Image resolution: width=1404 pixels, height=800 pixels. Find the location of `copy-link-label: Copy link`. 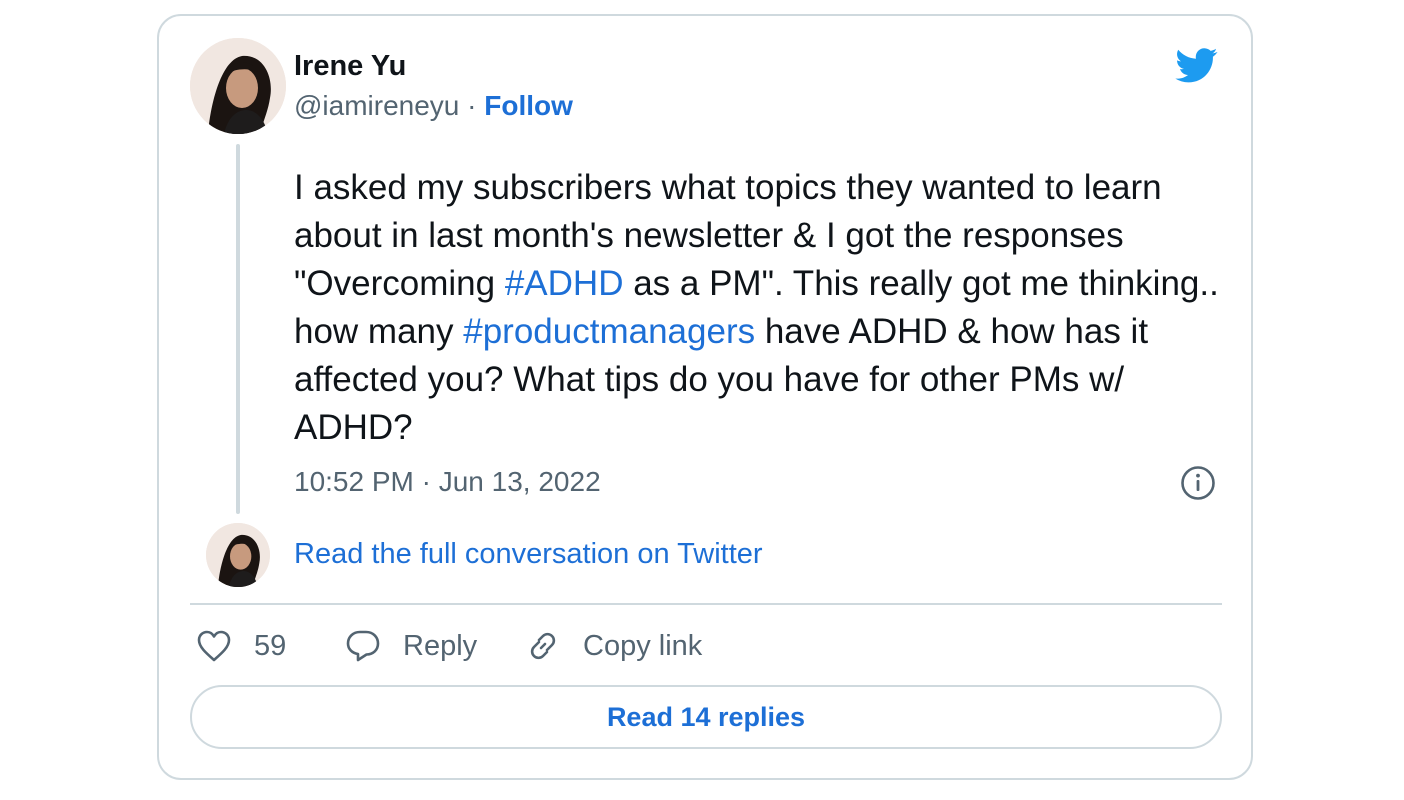

copy-link-label: Copy link is located at coordinates (643, 645).